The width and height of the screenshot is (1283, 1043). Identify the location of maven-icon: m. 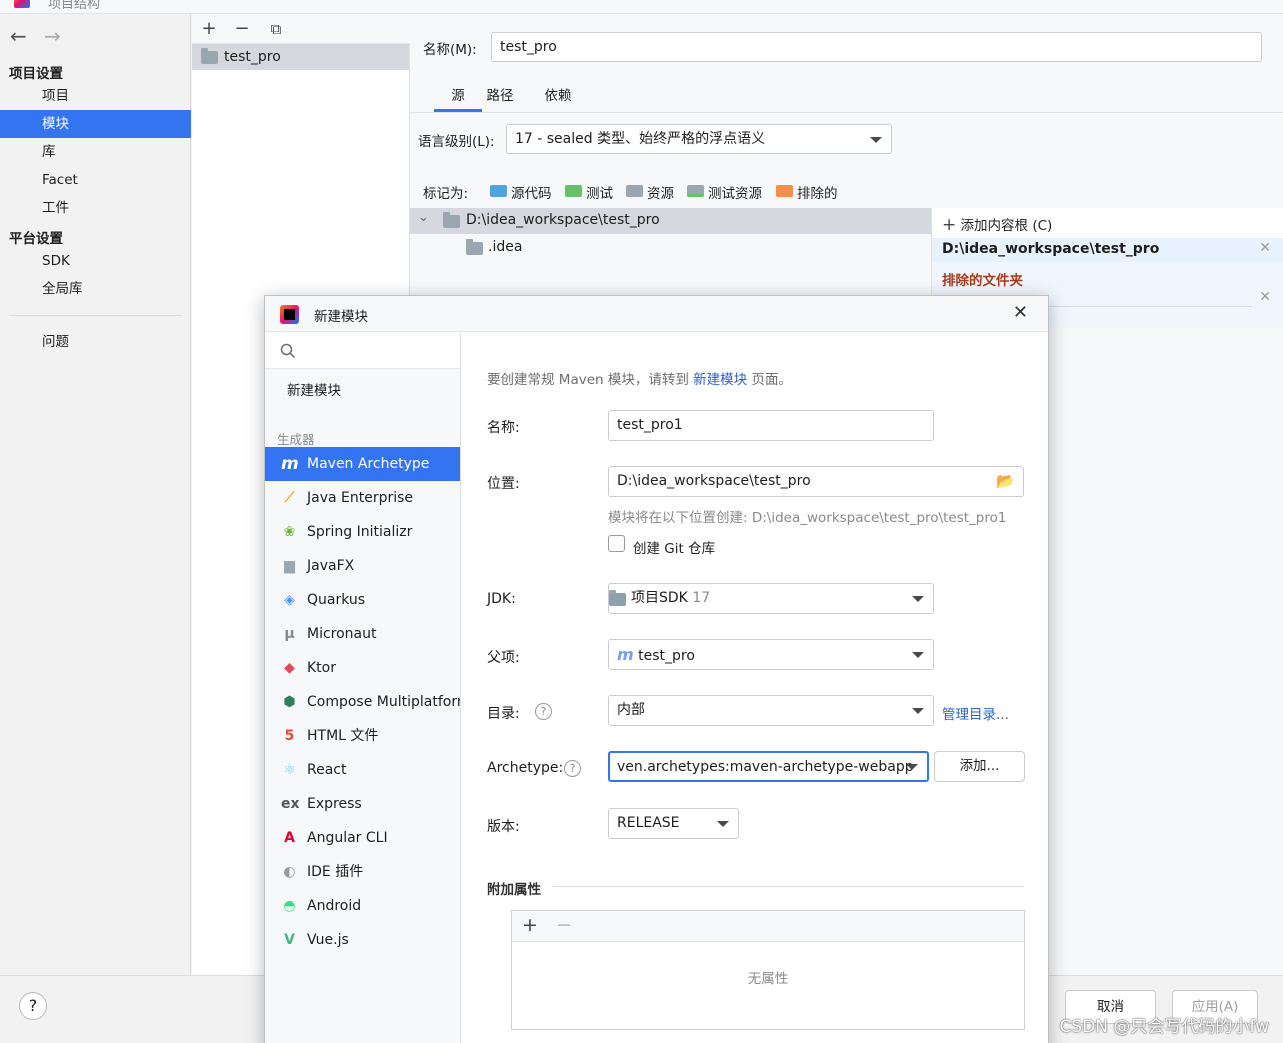
(290, 464).